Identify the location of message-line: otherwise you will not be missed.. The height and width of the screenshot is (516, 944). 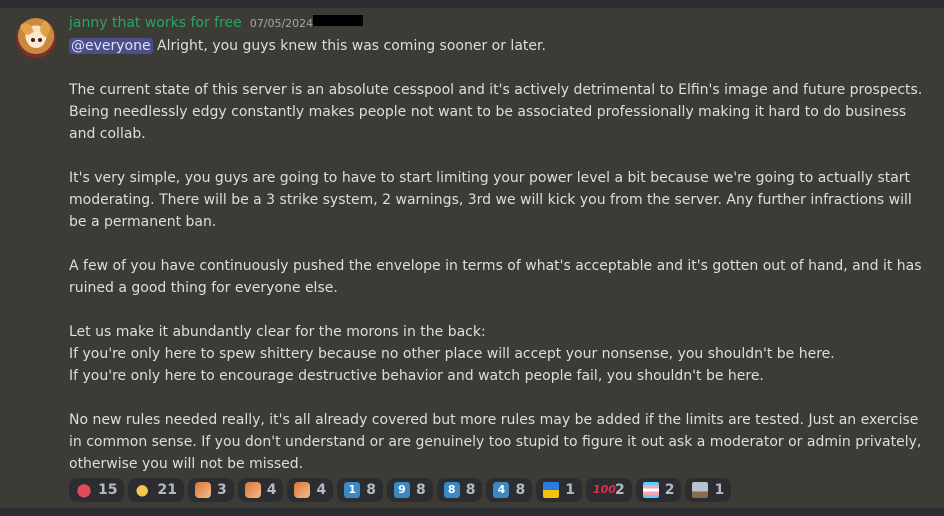
(186, 464).